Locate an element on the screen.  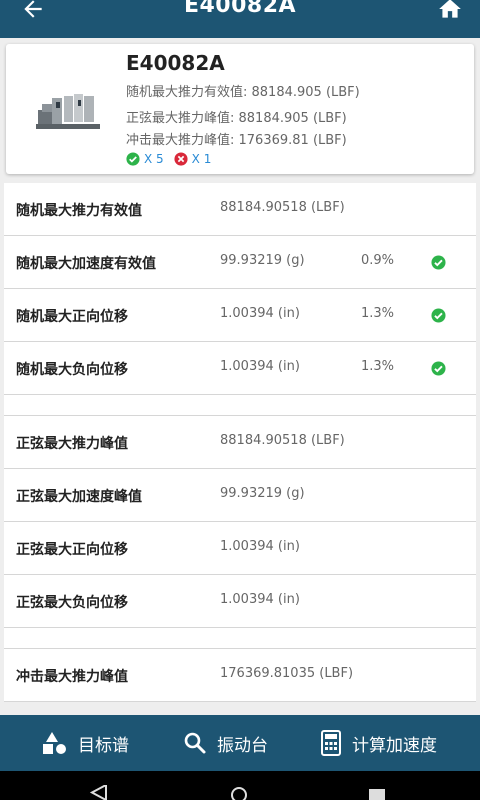
row-label: 正弦最大负向位移 is located at coordinates (72, 603).